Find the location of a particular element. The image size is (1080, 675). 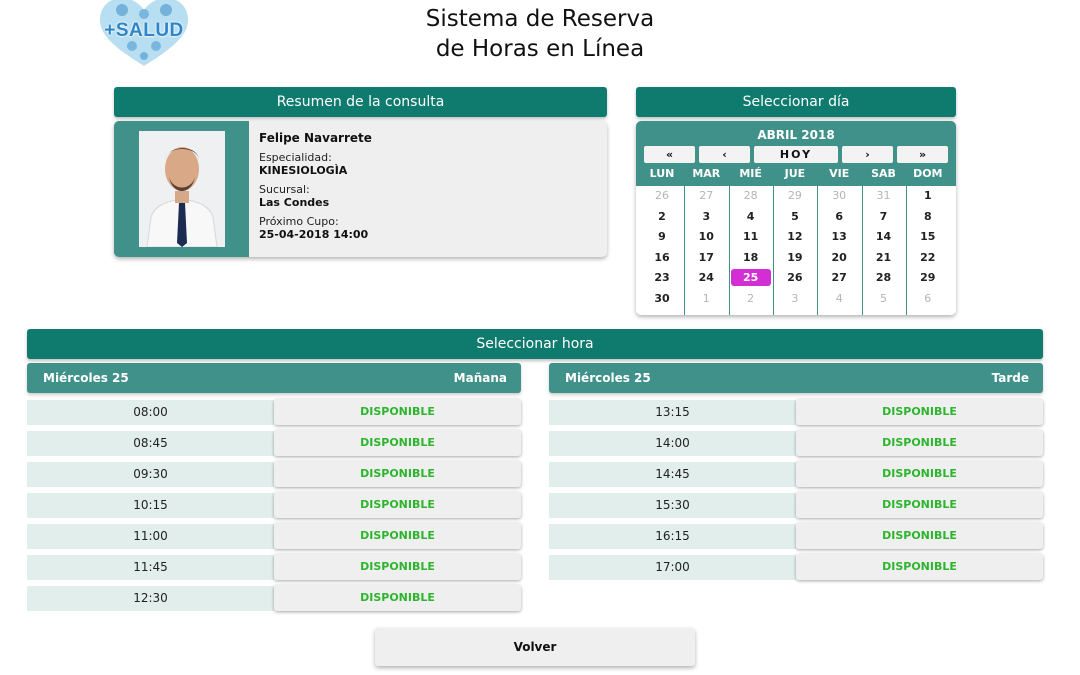

calendar-day: 31 is located at coordinates (884, 196).